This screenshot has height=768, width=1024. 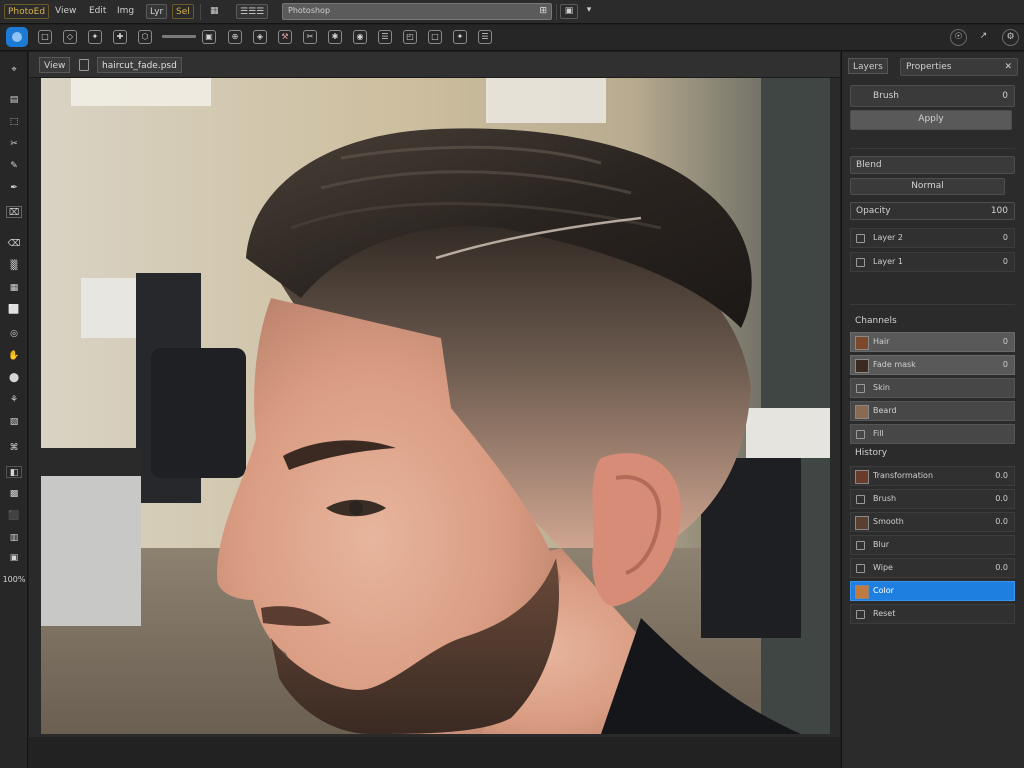 I want to click on arrange-icon: ▣, so click(x=569, y=11).